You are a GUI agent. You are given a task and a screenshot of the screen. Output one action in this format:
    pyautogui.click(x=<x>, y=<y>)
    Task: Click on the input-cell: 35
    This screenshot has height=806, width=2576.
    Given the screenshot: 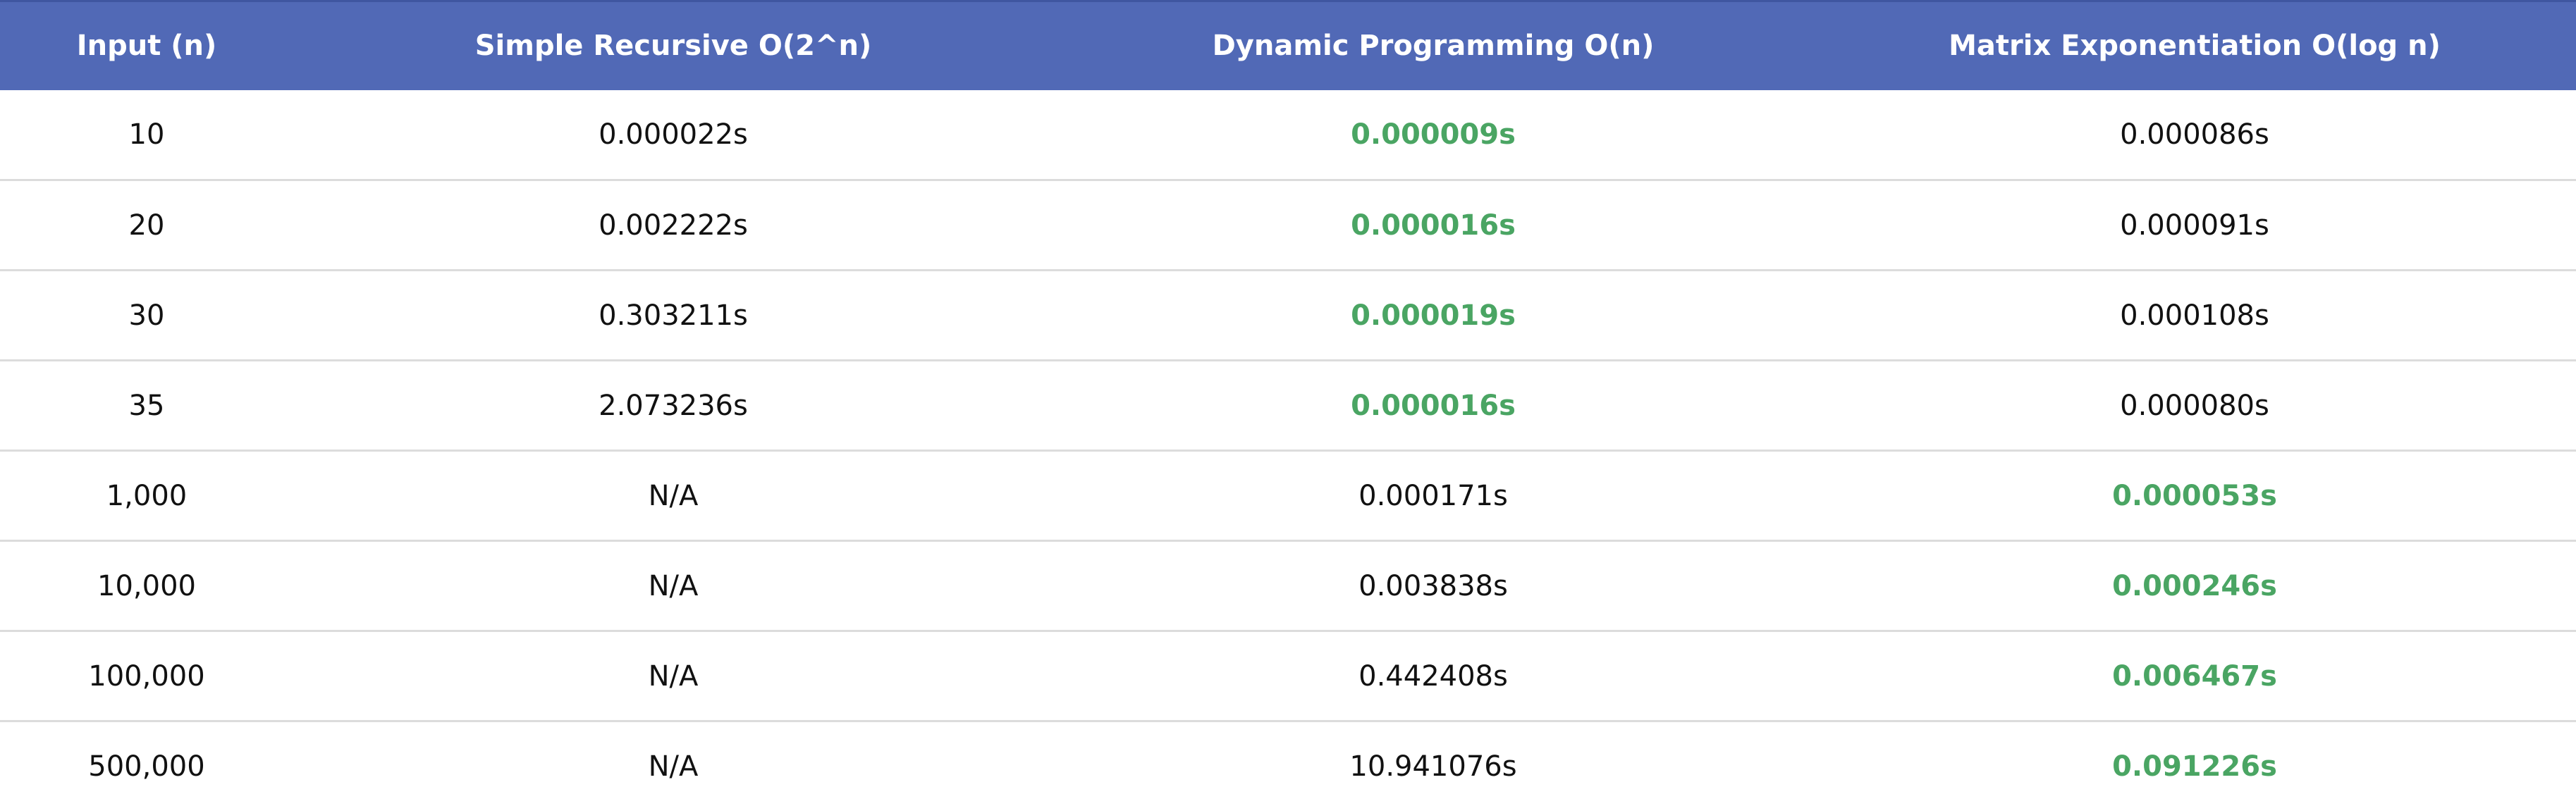 What is the action you would take?
    pyautogui.click(x=146, y=406)
    